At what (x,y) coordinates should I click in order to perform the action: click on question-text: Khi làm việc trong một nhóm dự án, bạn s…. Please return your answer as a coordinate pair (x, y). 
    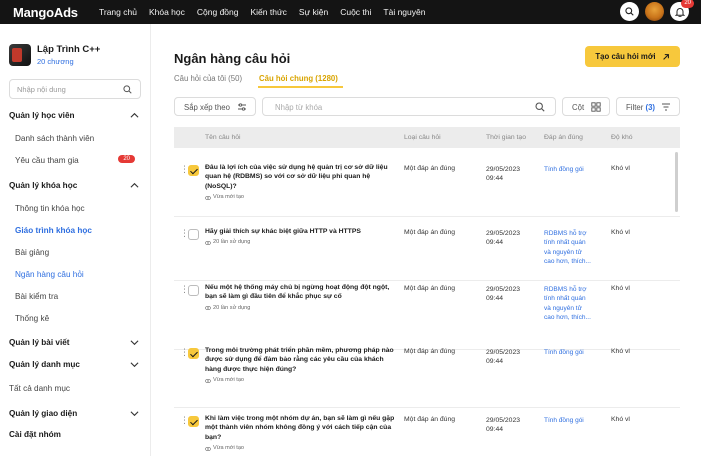
    Looking at the image, I should click on (300, 433).